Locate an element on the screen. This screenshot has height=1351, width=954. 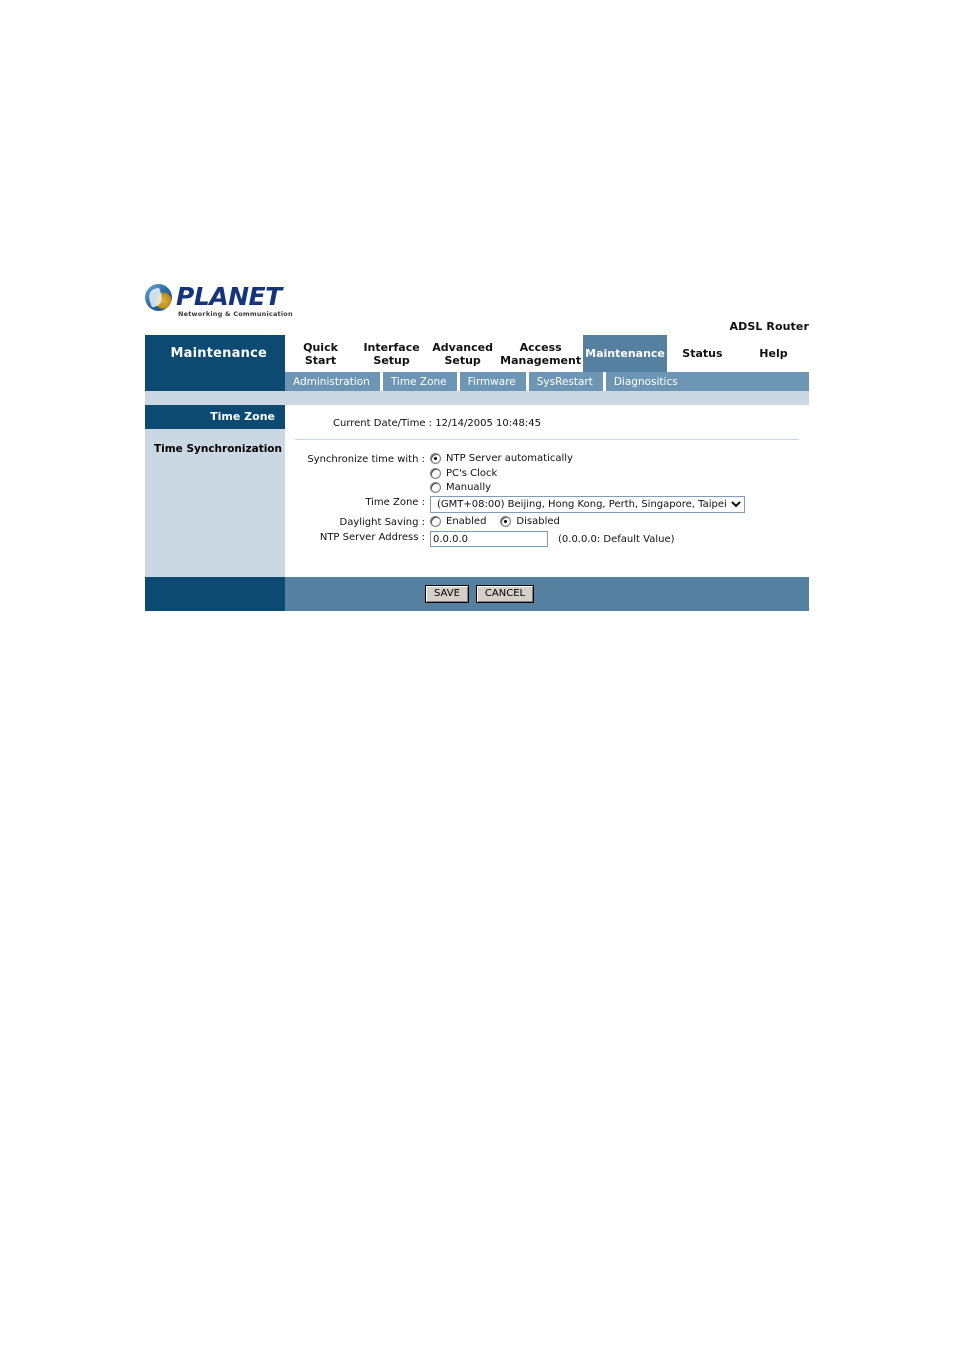
ntp-hint: (0.0.0.0: Default Value) is located at coordinates (616, 539).